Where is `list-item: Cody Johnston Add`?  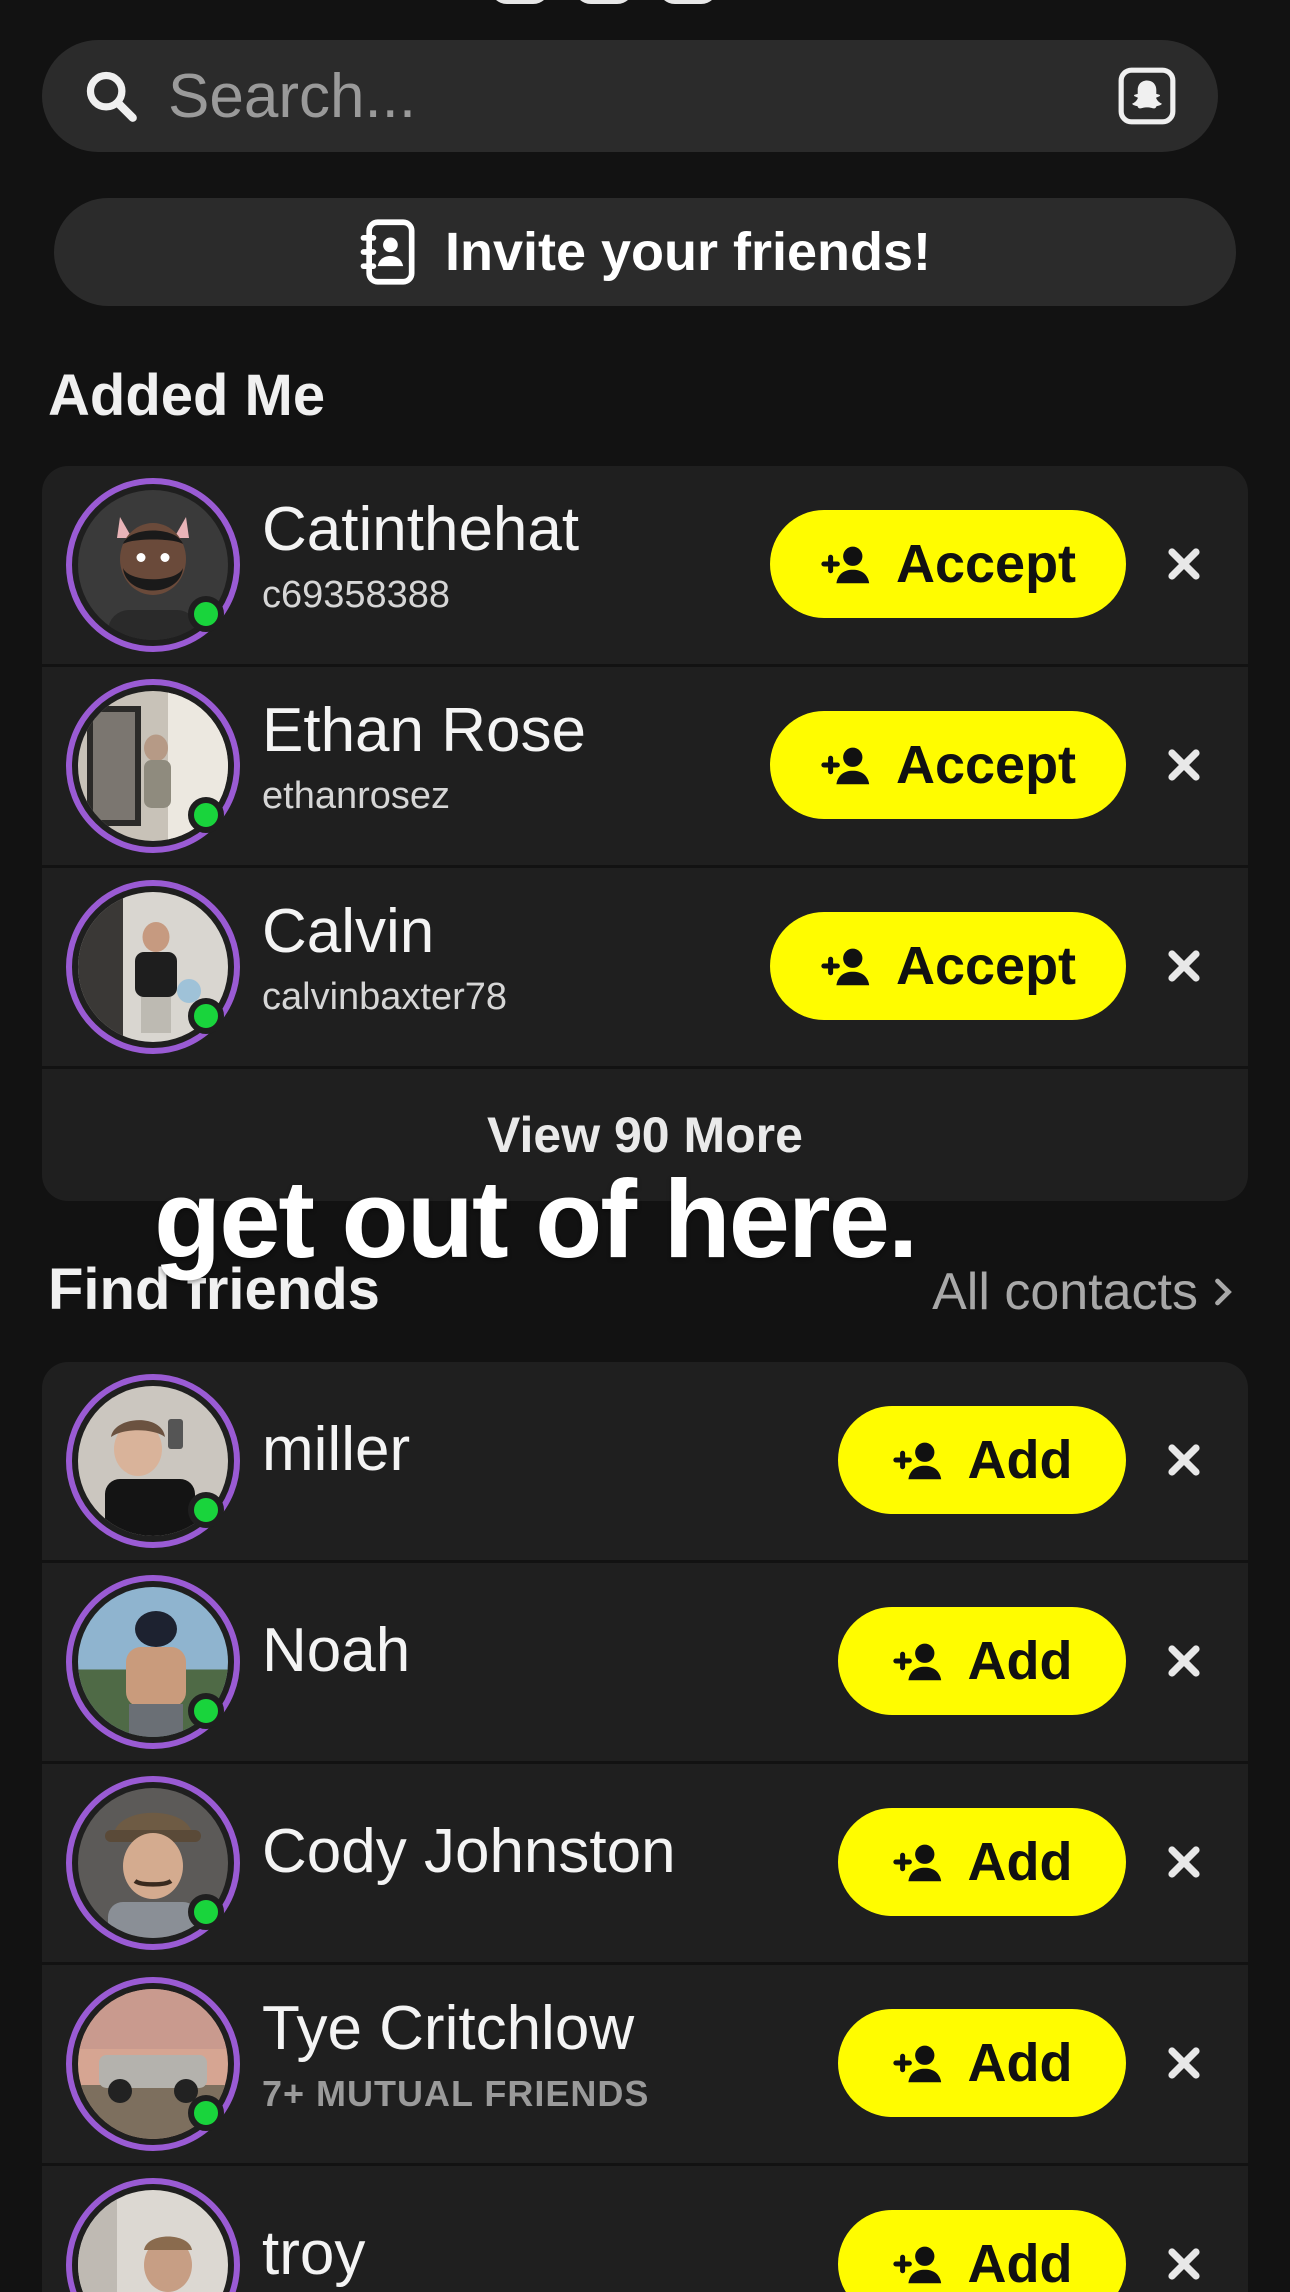
list-item: Cody Johnston Add is located at coordinates (645, 1864).